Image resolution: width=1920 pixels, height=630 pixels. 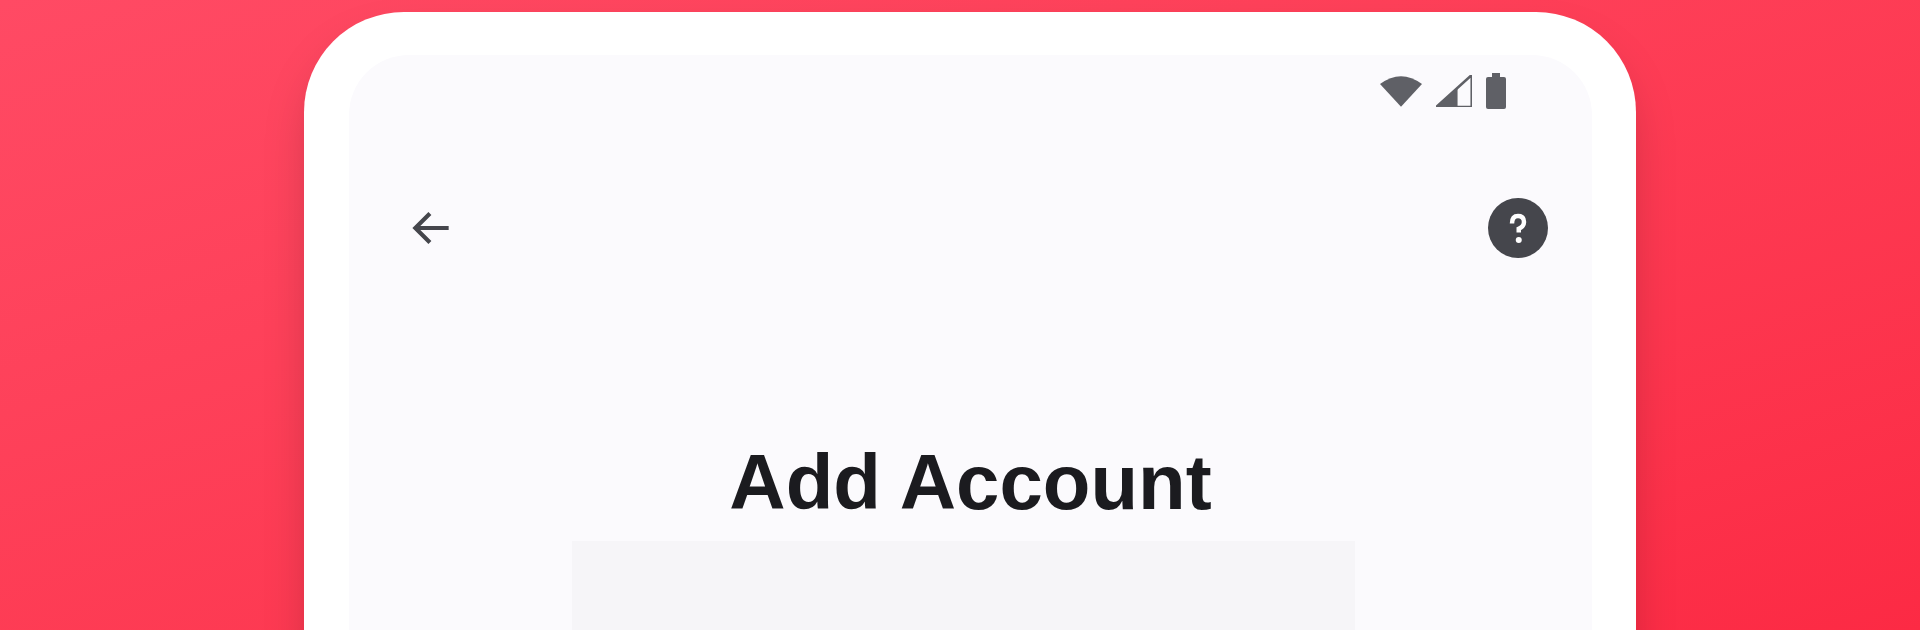 What do you see at coordinates (1454, 91) in the screenshot?
I see `signal-icon` at bounding box center [1454, 91].